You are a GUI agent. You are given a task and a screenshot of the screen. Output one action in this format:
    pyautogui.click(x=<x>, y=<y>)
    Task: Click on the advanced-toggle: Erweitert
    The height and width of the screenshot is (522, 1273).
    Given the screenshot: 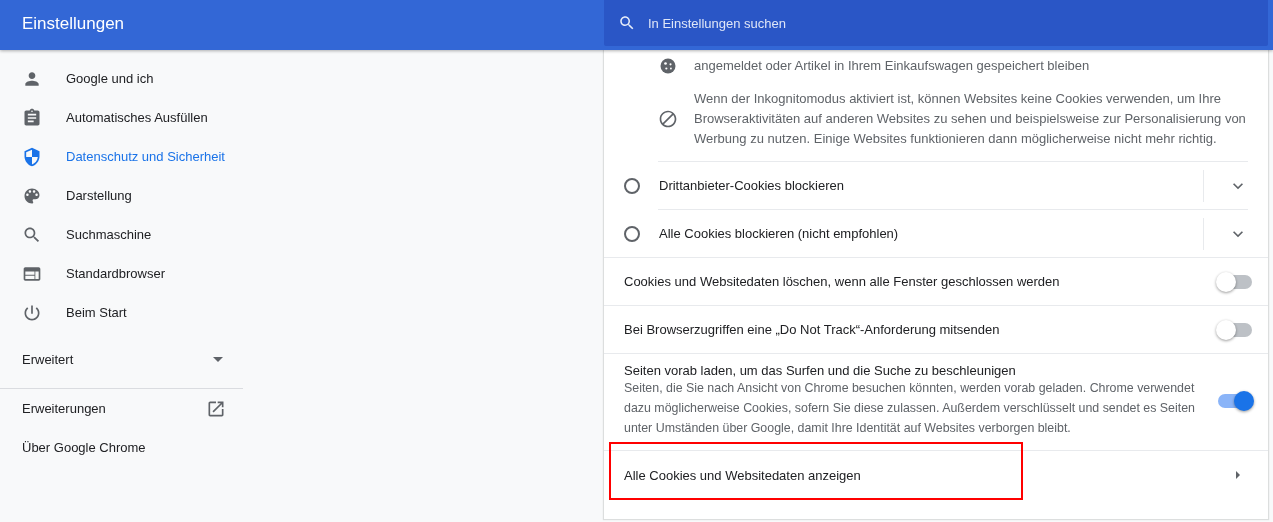 What is the action you would take?
    pyautogui.click(x=121, y=359)
    